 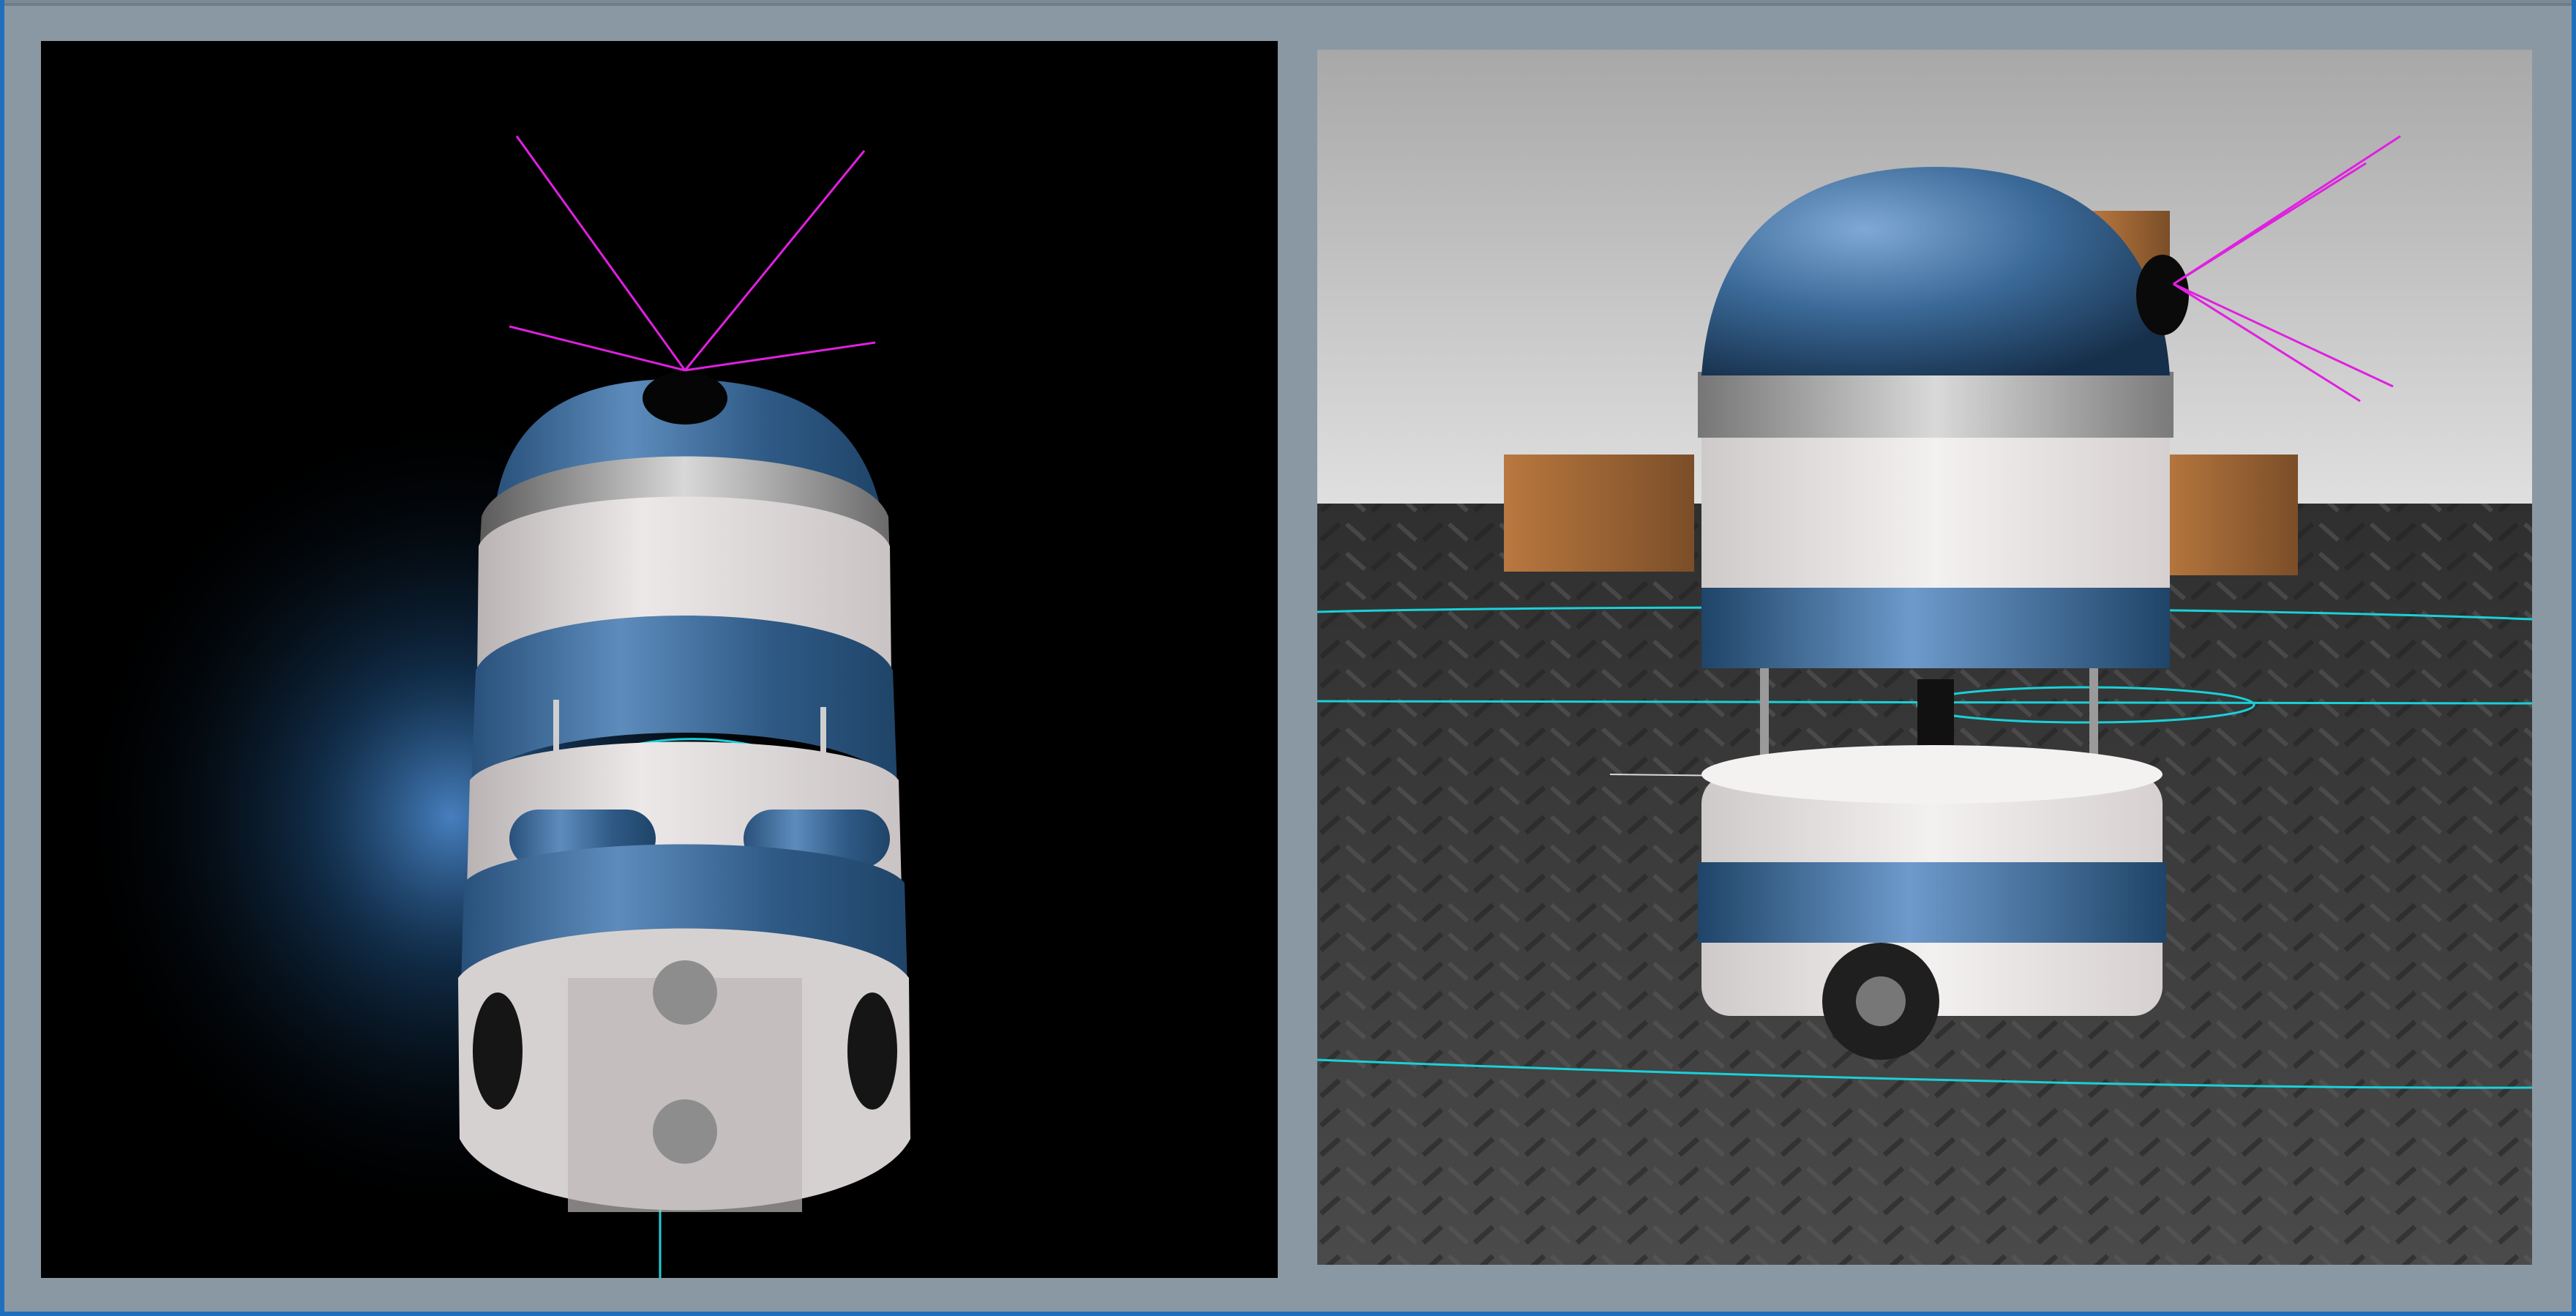 I want to click on dome-sensor, so click(x=2162, y=295).